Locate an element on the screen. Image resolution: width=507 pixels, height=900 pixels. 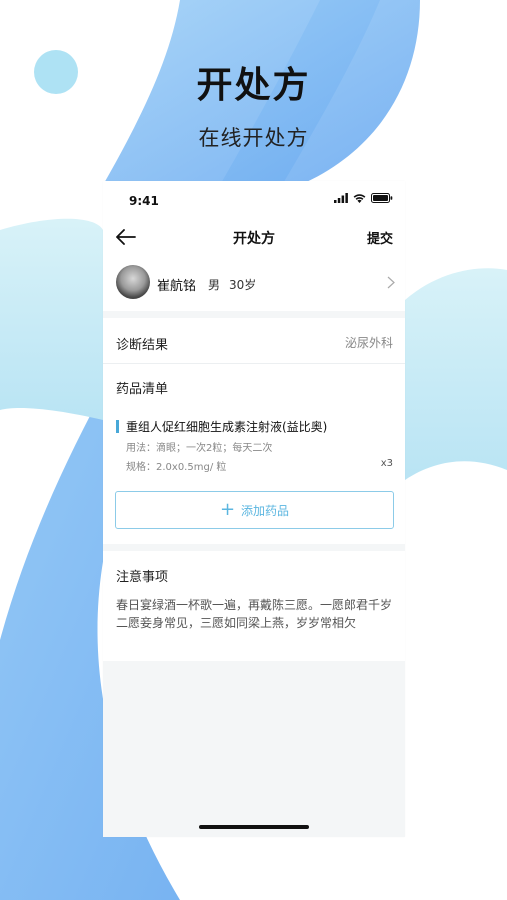
diagnosis-value: 泌尿外科 is located at coordinates (368, 343).